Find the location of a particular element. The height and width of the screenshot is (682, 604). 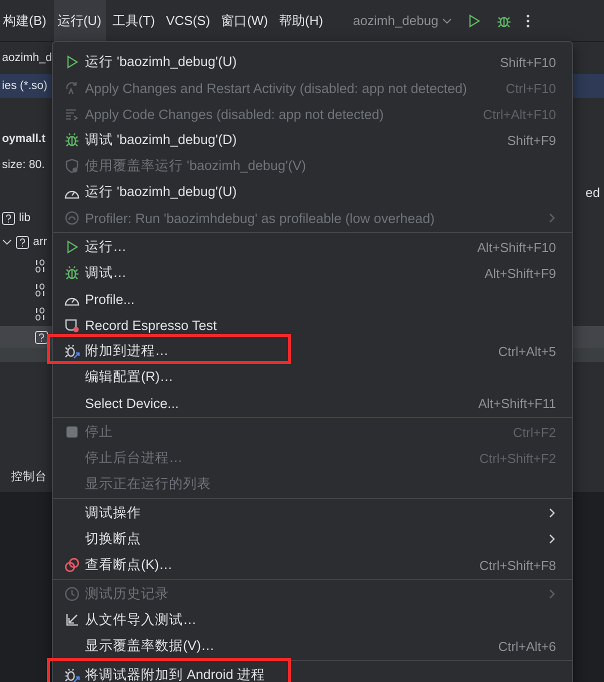

menu-item: 查看断点(K)… Ctrl+Shift+F8 is located at coordinates (312, 565).